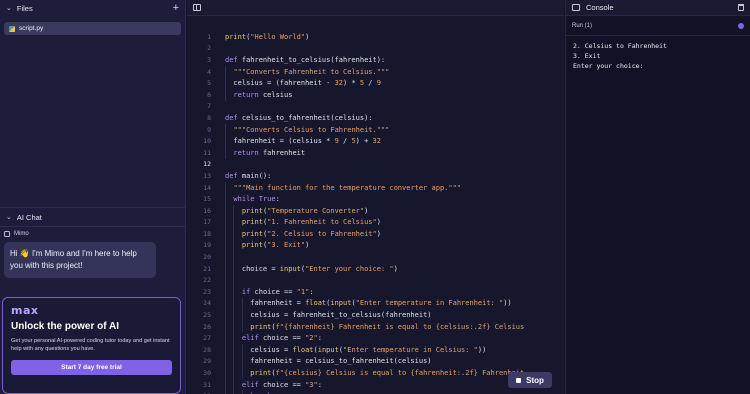 Image resolution: width=750 pixels, height=394 pixels. Describe the element at coordinates (252, 199) in the screenshot. I see `code-text: while True:` at that location.